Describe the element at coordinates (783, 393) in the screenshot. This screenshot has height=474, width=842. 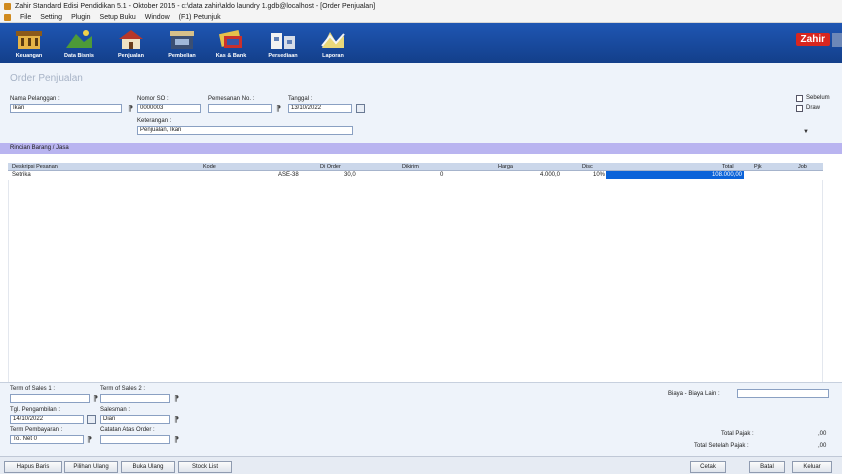
I see `other-cost-field` at that location.